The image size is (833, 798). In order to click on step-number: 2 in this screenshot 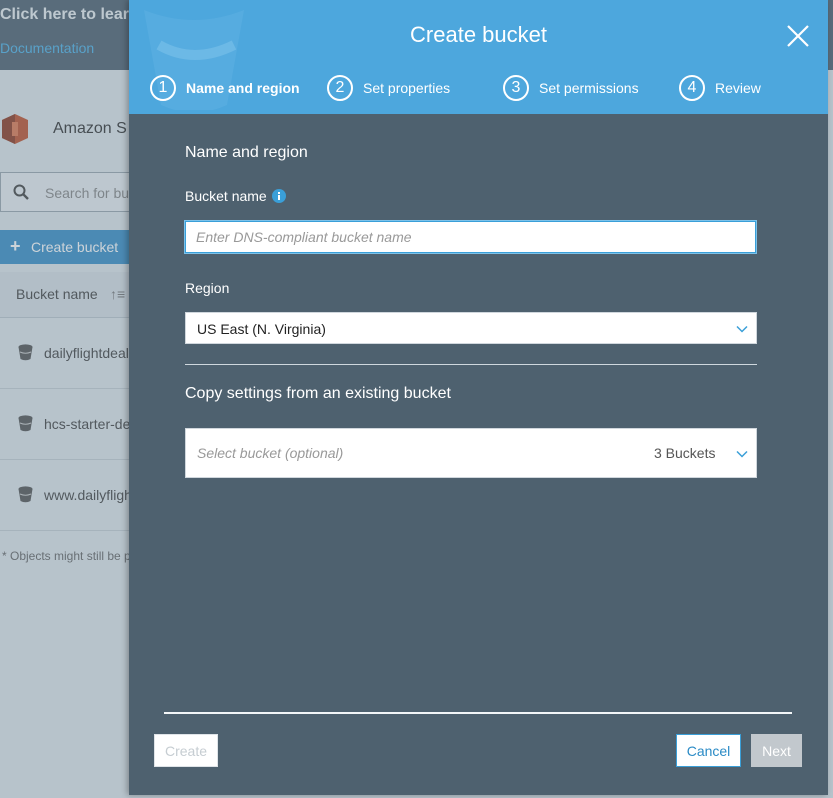, I will do `click(340, 88)`.